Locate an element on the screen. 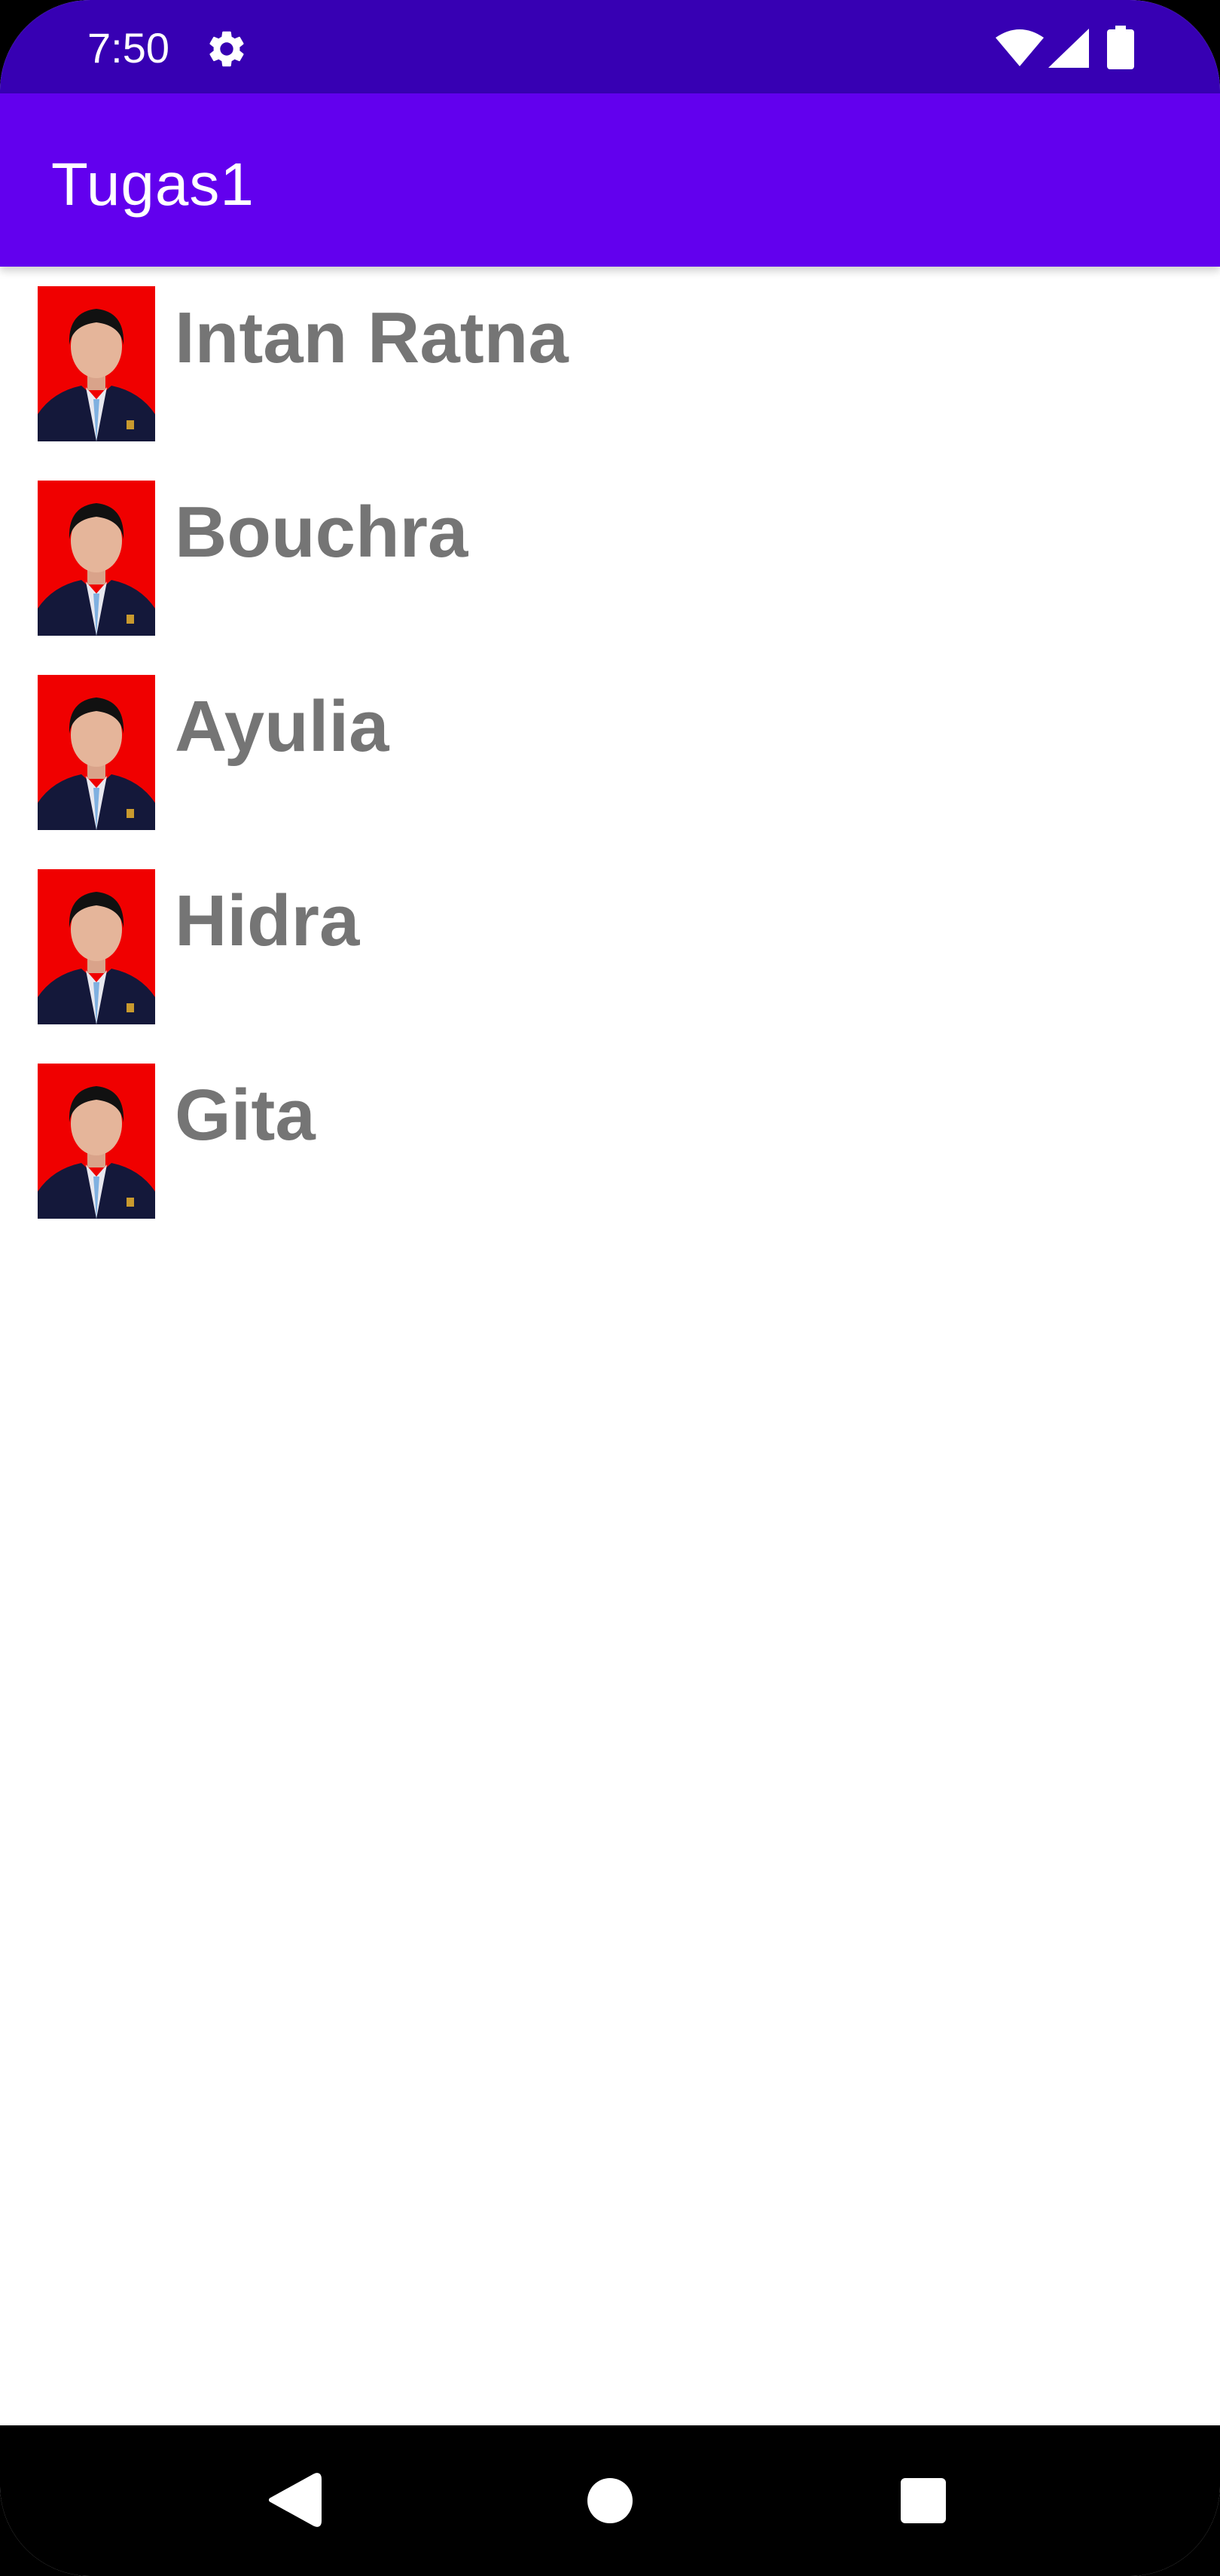  wifi-icon is located at coordinates (1020, 49).